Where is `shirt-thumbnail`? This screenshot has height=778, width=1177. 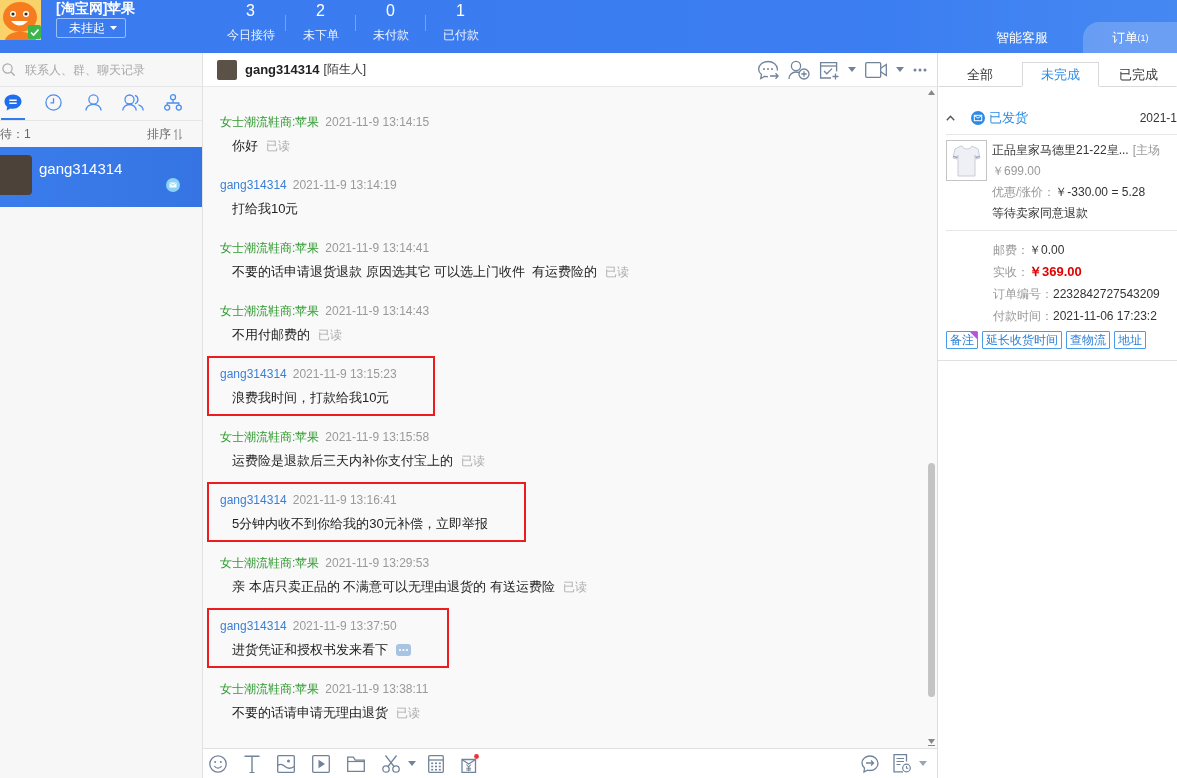
shirt-thumbnail is located at coordinates (966, 160).